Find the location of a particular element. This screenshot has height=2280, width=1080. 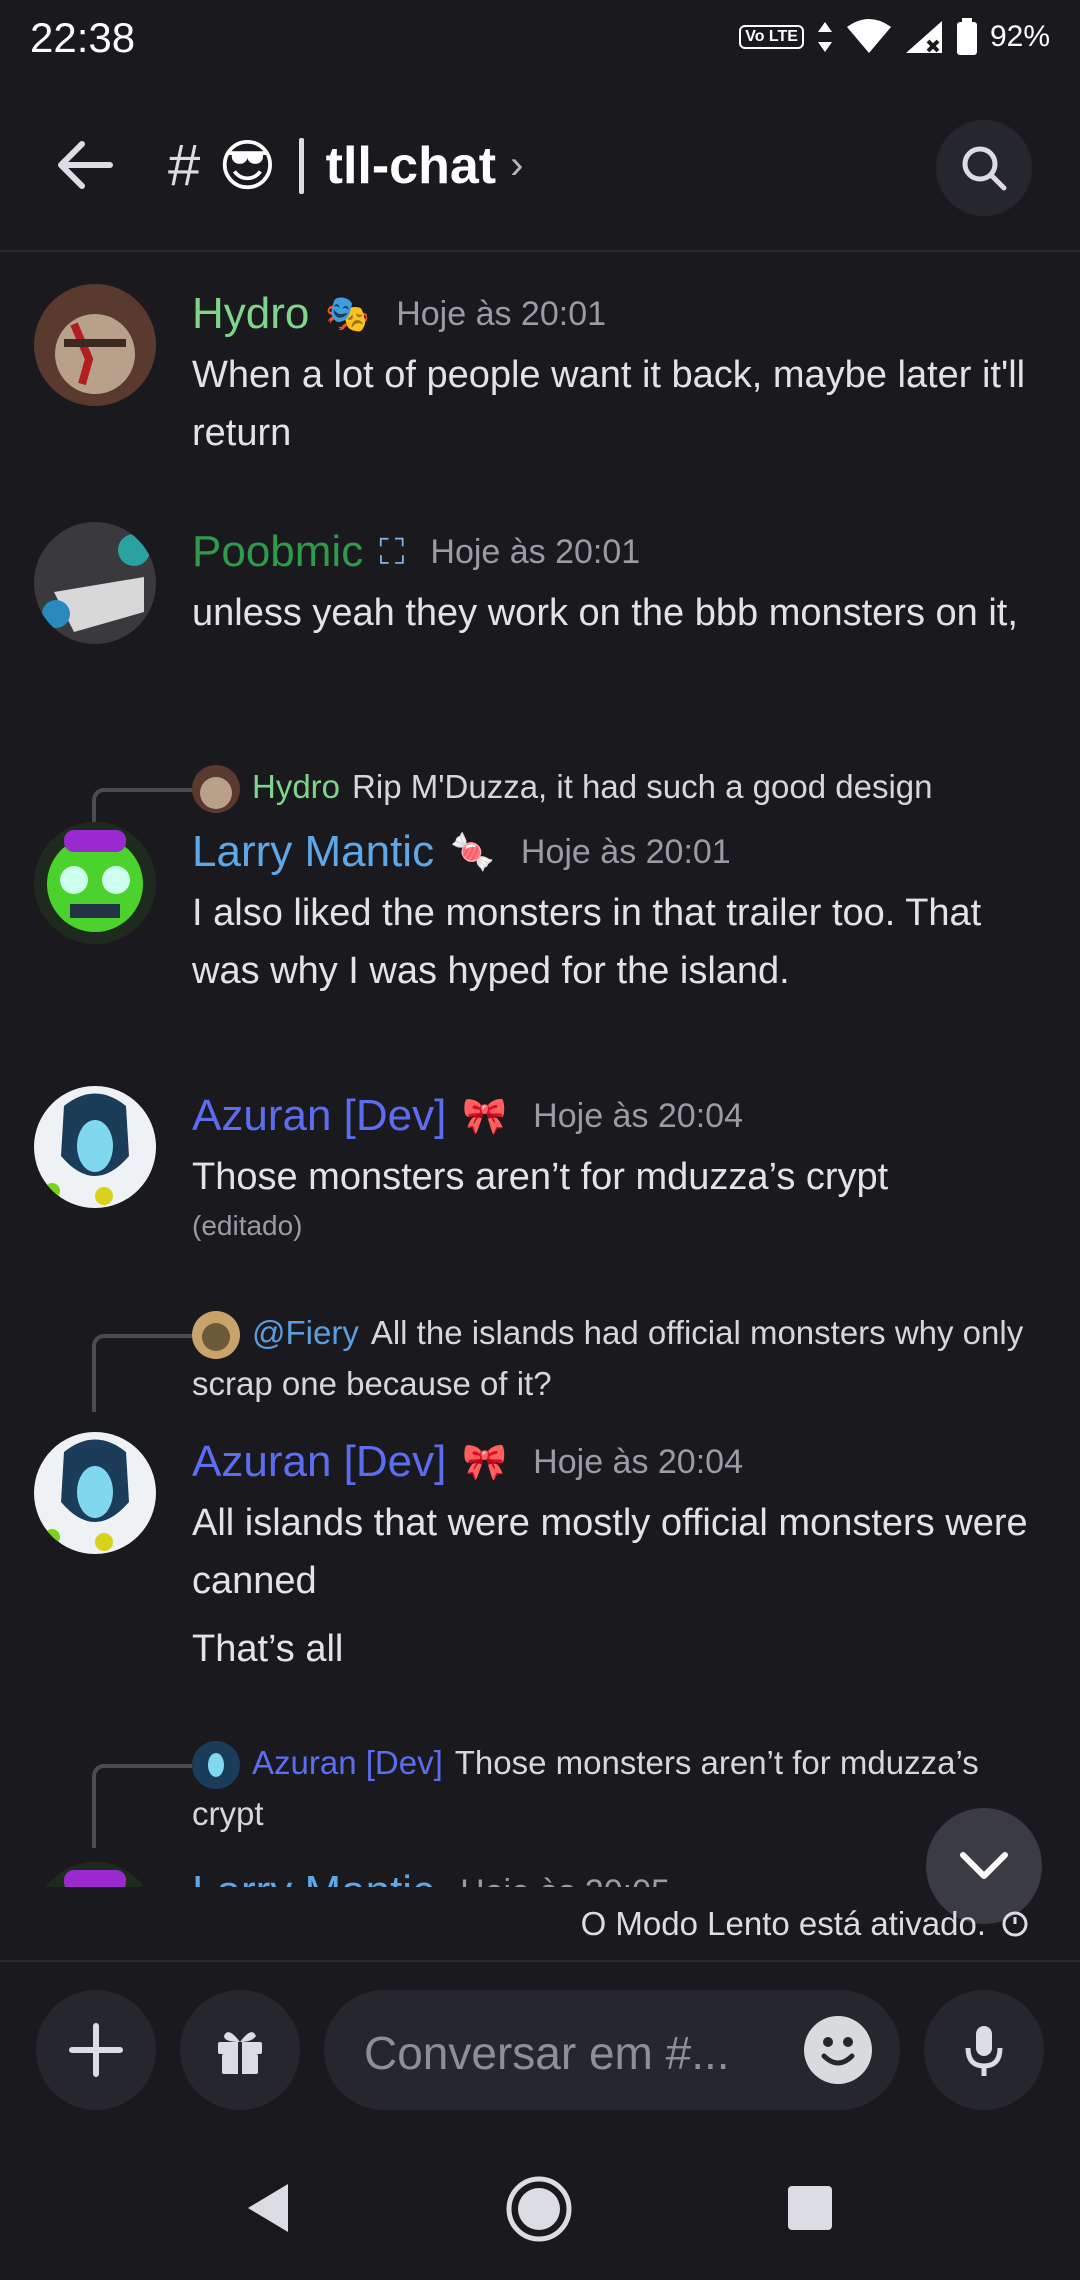

sunglasses-emoji: 😎 is located at coordinates (247, 165).